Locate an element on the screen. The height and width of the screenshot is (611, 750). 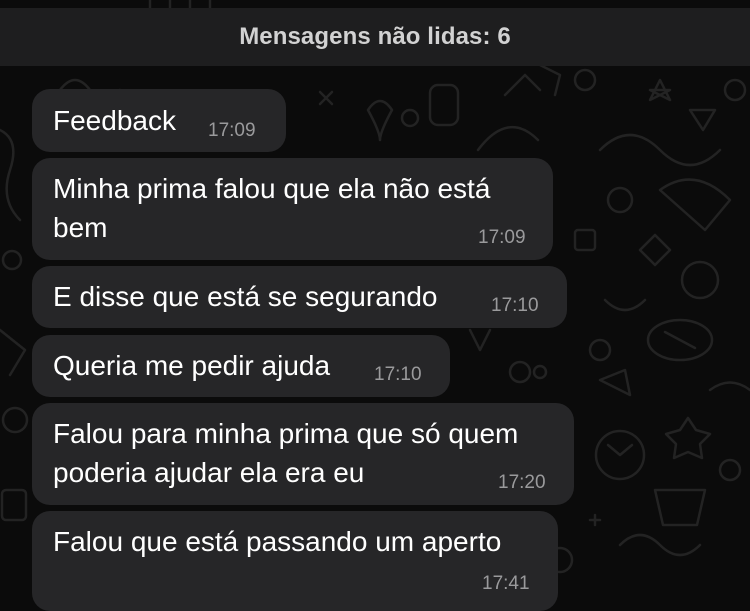
message-text: Falou para minha prima que só quem is located at coordinates (286, 433).